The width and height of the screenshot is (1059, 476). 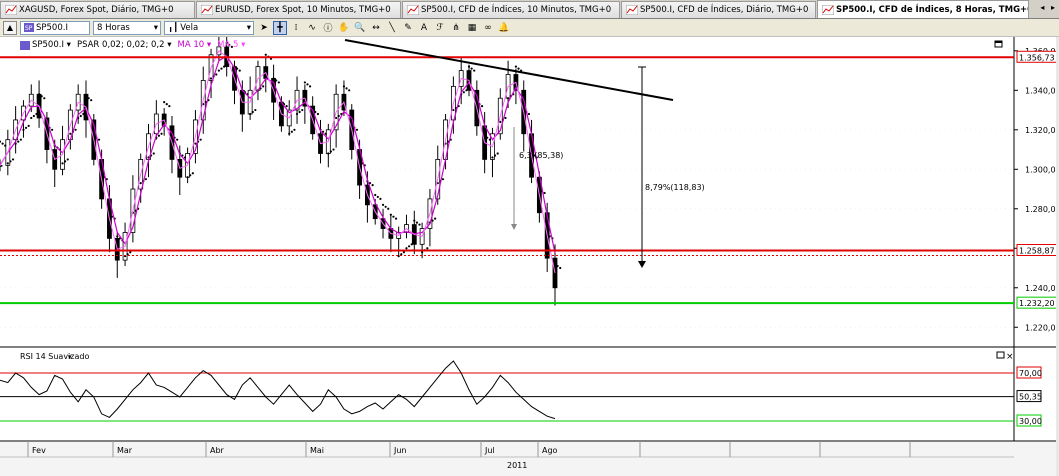 I want to click on hand-icon: ✋, so click(x=344, y=28).